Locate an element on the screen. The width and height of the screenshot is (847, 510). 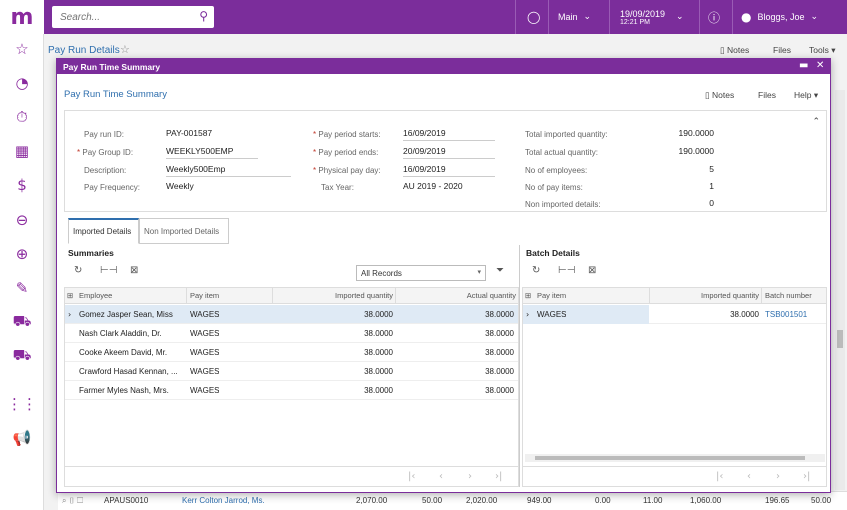
background-scrollbar is located at coordinates (840, 290).